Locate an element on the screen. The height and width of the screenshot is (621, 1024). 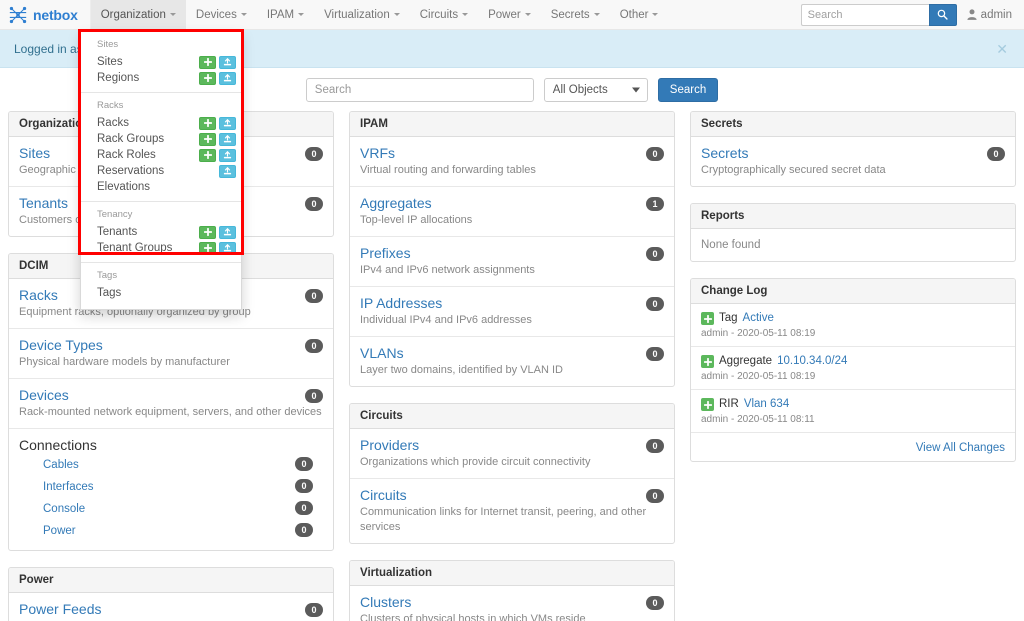
view-all-changes-link: View All Changes is located at coordinates (960, 448).